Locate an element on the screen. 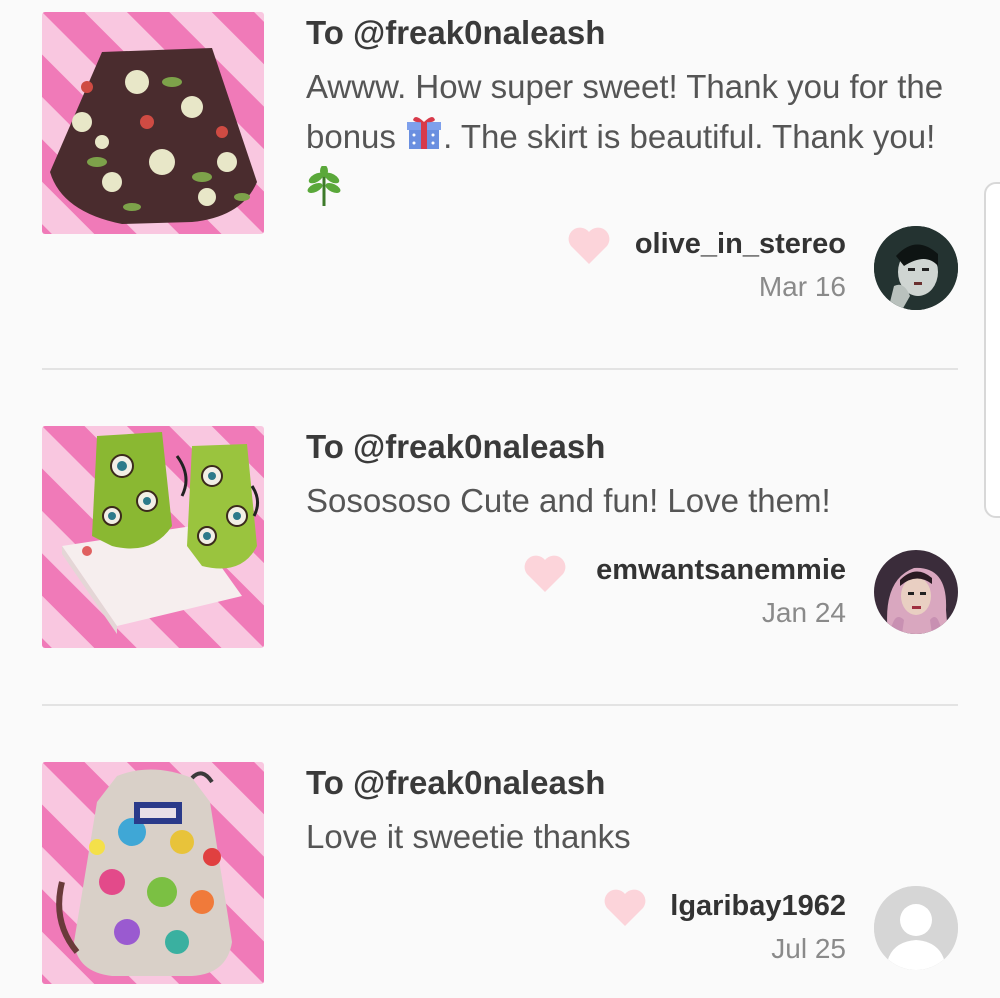 The width and height of the screenshot is (1000, 998). review-date: Mar 16 is located at coordinates (802, 286).